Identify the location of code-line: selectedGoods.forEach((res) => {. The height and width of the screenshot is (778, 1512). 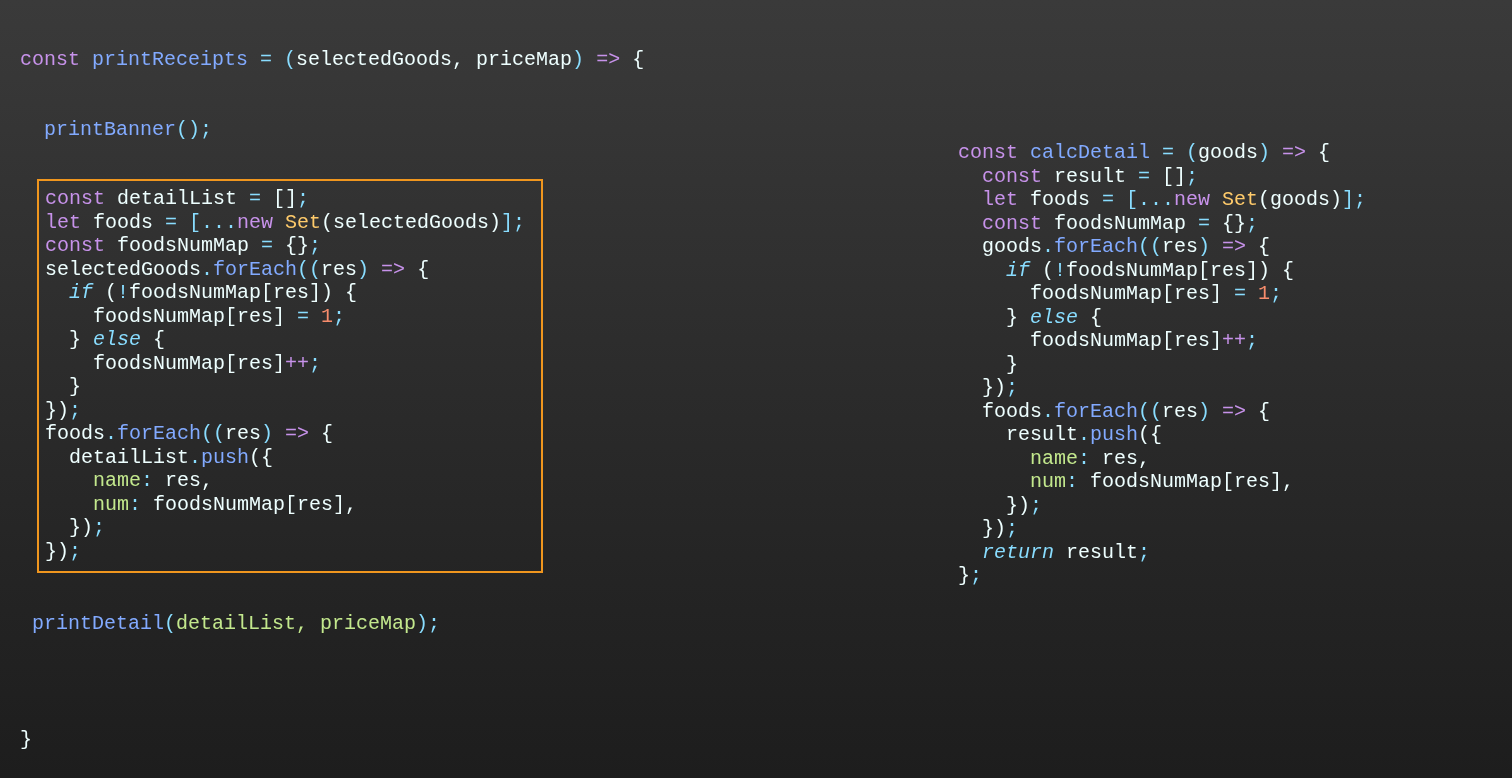
(237, 269).